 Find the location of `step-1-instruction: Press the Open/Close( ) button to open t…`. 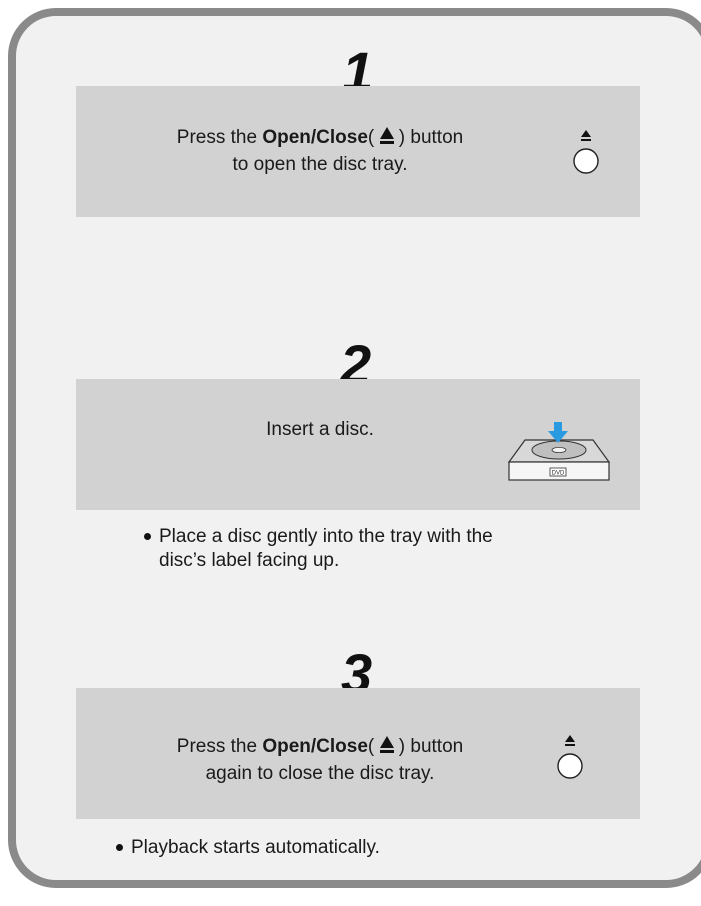

step-1-instruction: Press the Open/Close( ) button to open t… is located at coordinates (320, 151).